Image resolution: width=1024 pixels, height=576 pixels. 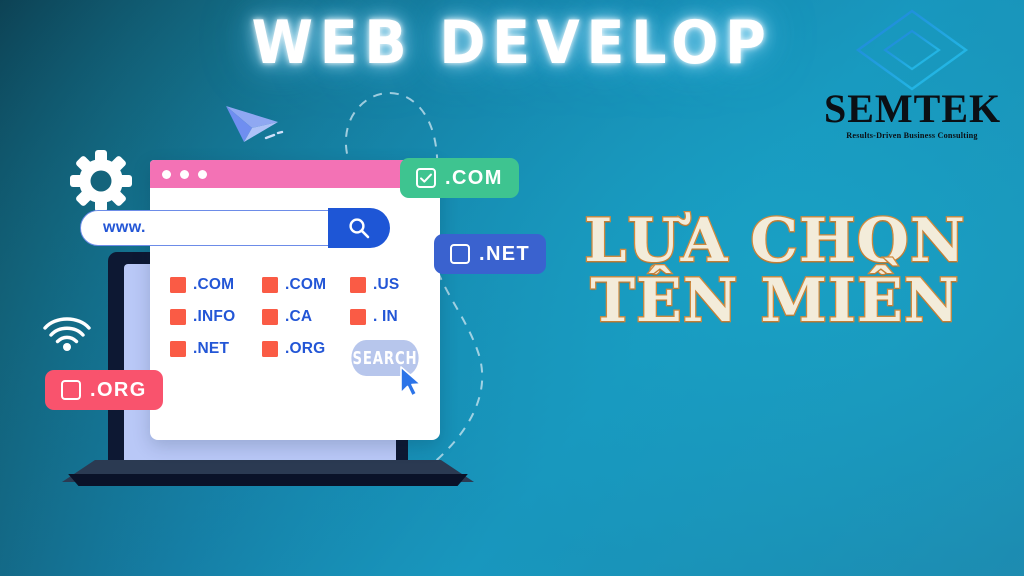 What do you see at coordinates (166, 174) in the screenshot?
I see `window-dot-close` at bounding box center [166, 174].